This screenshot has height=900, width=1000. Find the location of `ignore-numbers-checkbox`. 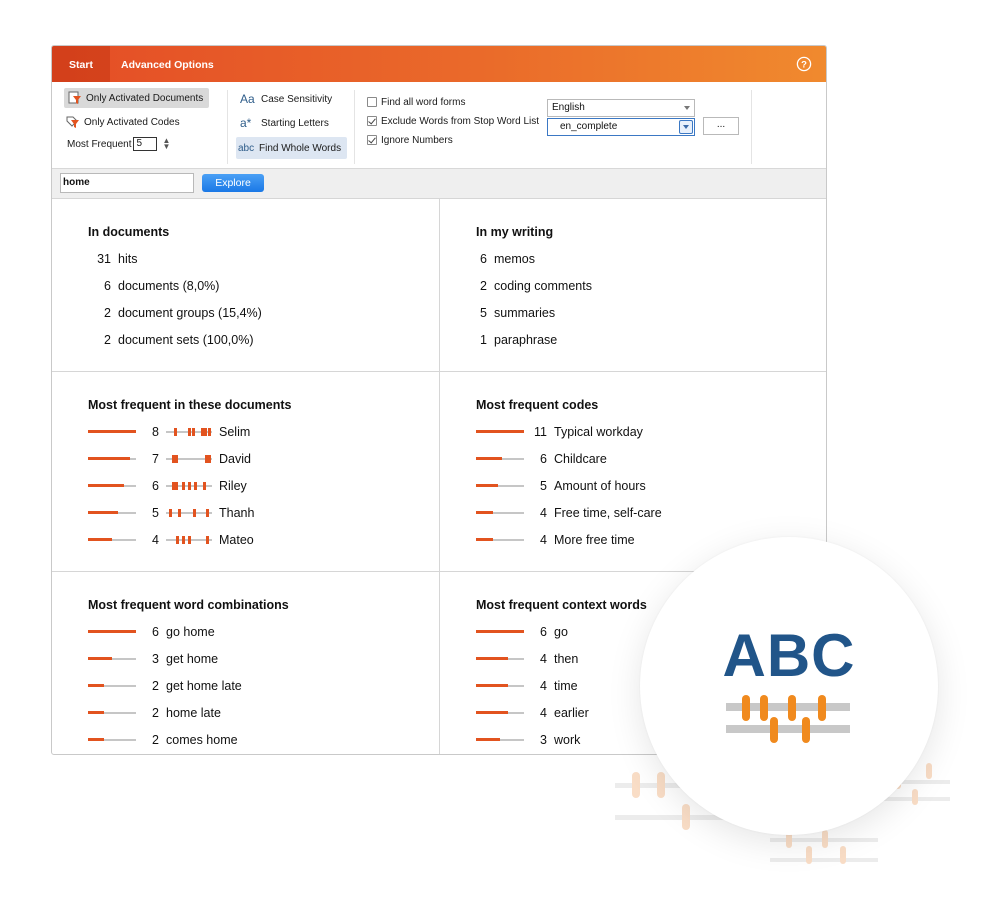

ignore-numbers-checkbox is located at coordinates (372, 140).